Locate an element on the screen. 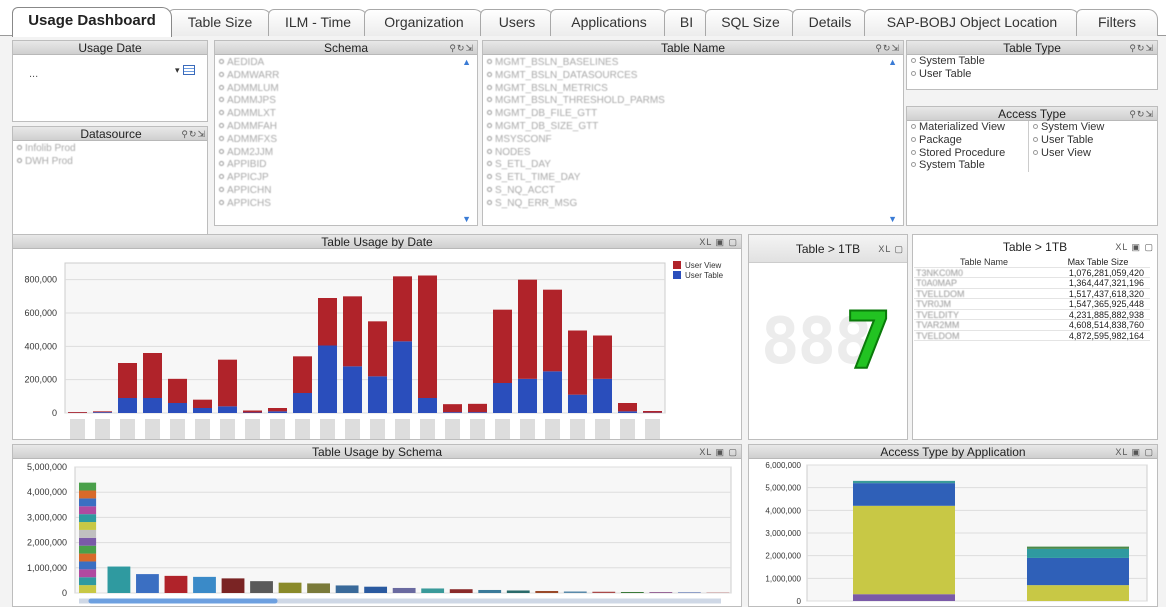 Image resolution: width=1166 pixels, height=607 pixels. export-icons: XL ▢ is located at coordinates (891, 249).